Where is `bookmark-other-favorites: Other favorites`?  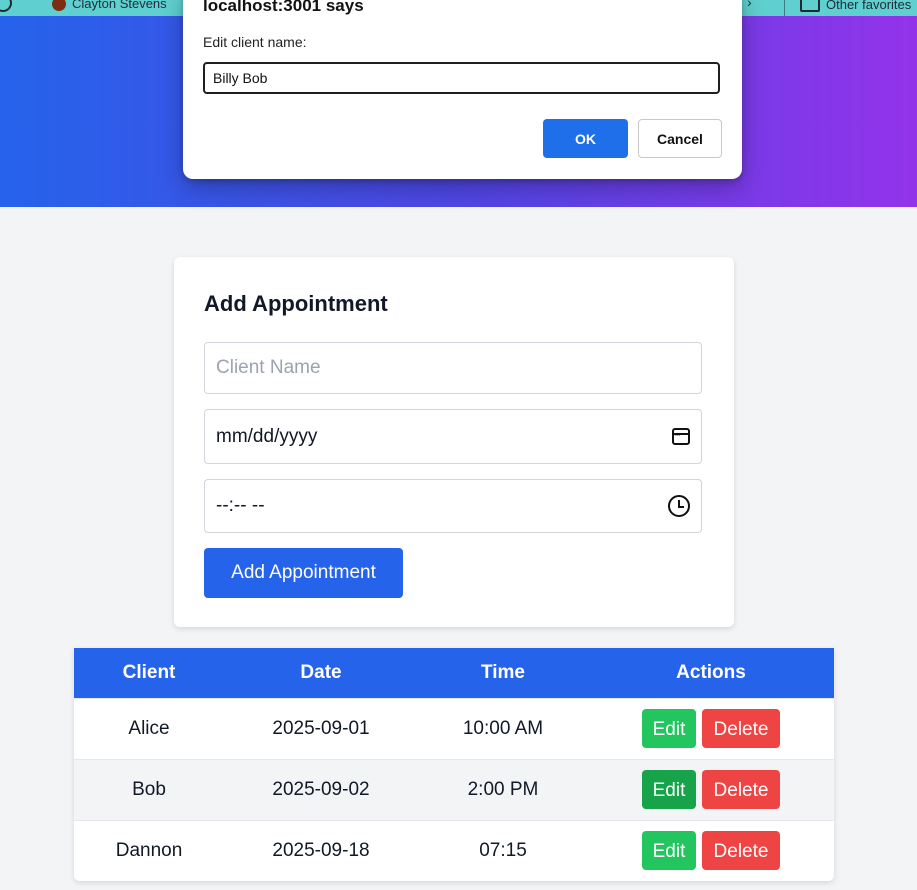
bookmark-other-favorites: Other favorites is located at coordinates (855, 6).